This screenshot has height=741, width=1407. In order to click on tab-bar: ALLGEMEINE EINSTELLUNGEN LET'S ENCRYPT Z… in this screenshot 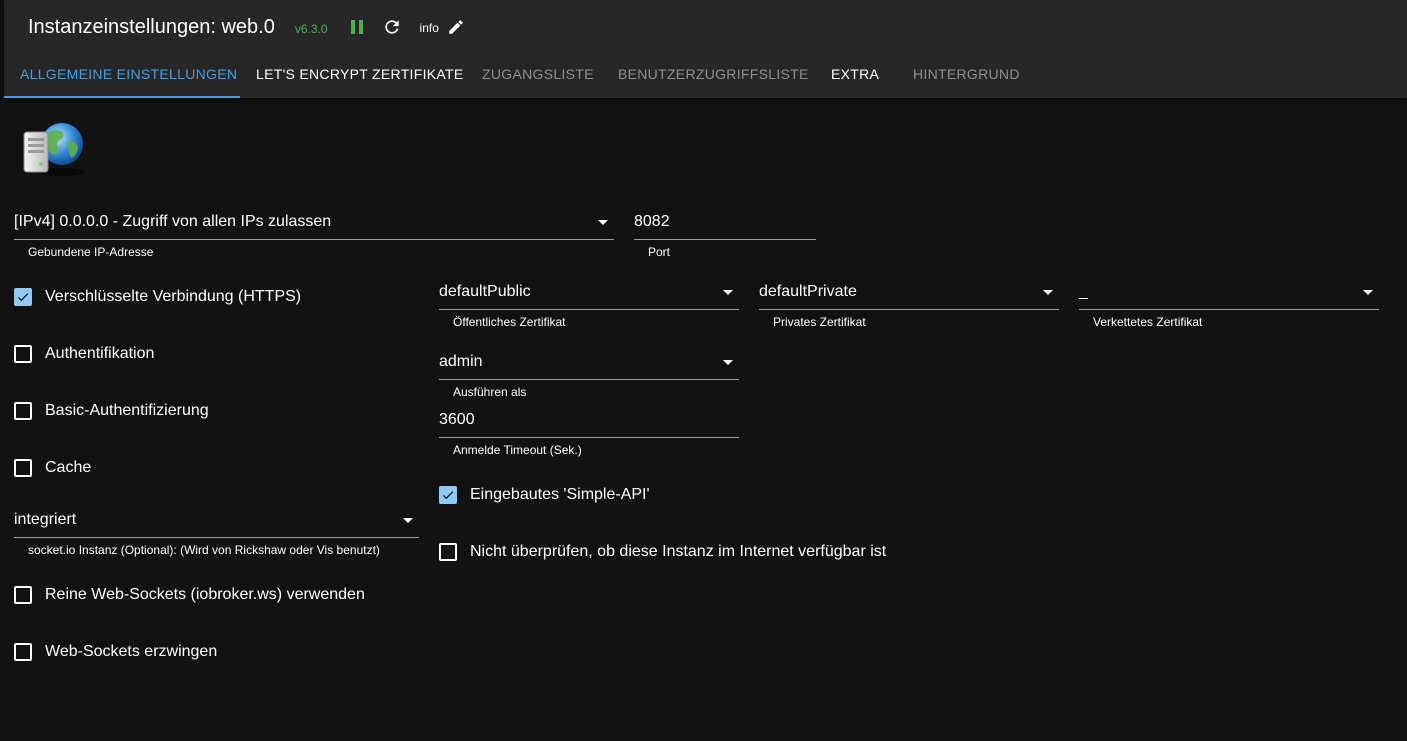, I will do `click(520, 74)`.